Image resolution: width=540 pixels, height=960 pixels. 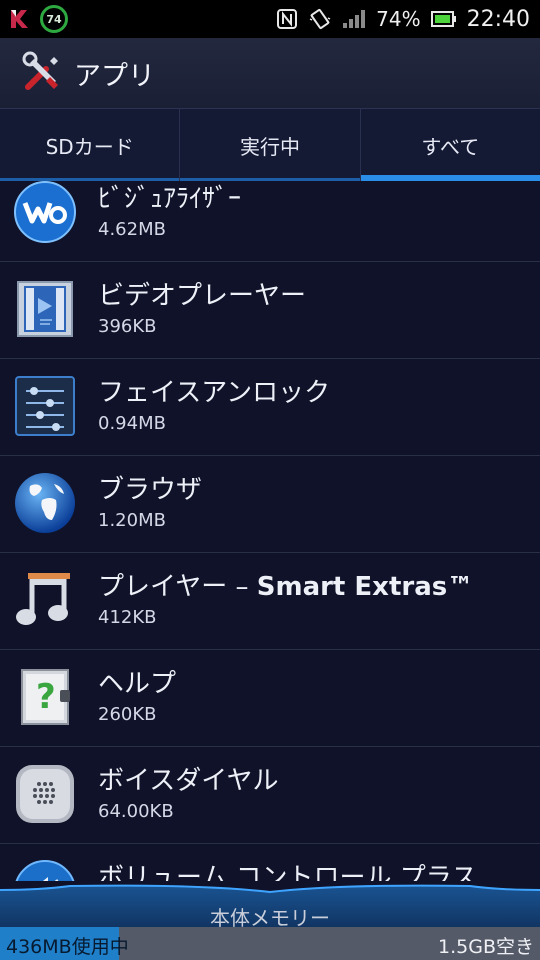 What do you see at coordinates (114, 76) in the screenshot?
I see `page-title: アプリ` at bounding box center [114, 76].